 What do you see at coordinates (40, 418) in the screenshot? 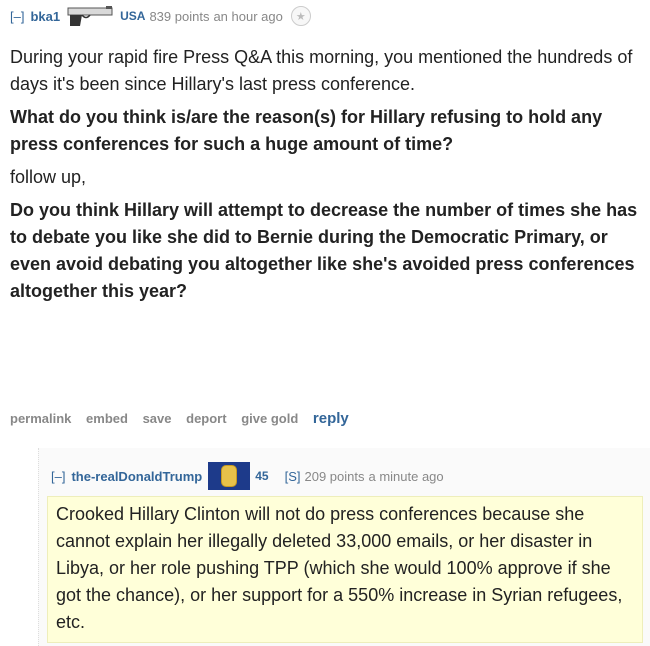
I see `permalink-button: permalink` at bounding box center [40, 418].